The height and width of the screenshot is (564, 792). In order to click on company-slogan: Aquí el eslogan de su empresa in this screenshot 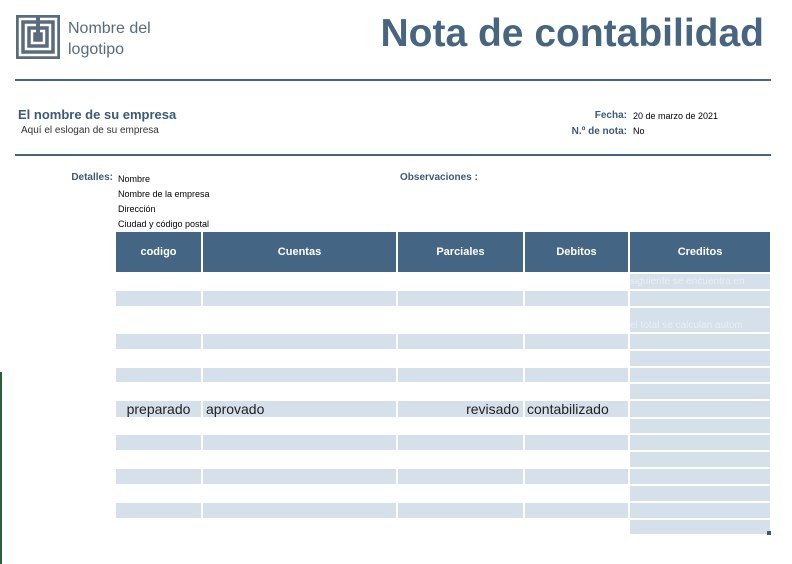, I will do `click(90, 130)`.